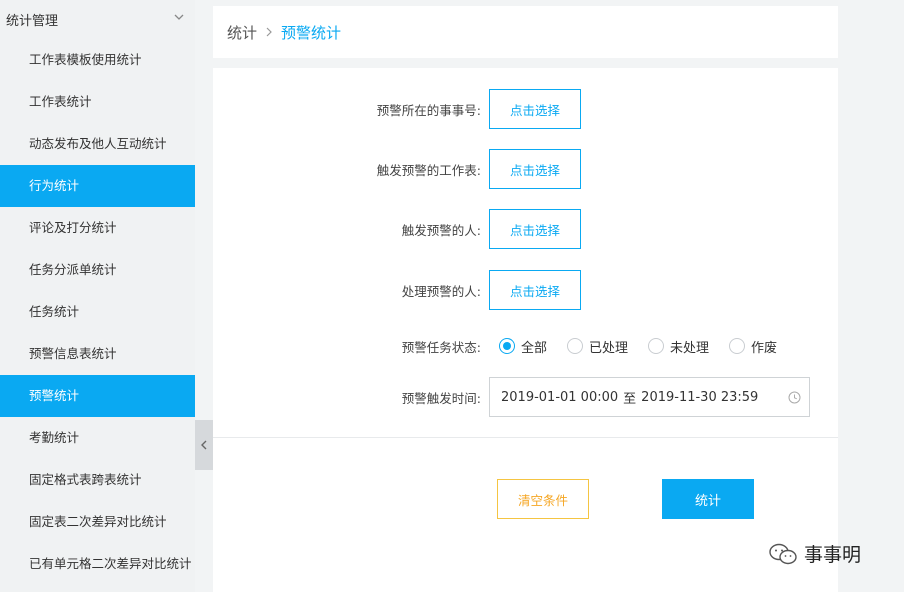 The image size is (904, 592). I want to click on sidebar-item-fixed-sheet-diff-stats: 固定表二次差异对比统计, so click(97, 522).